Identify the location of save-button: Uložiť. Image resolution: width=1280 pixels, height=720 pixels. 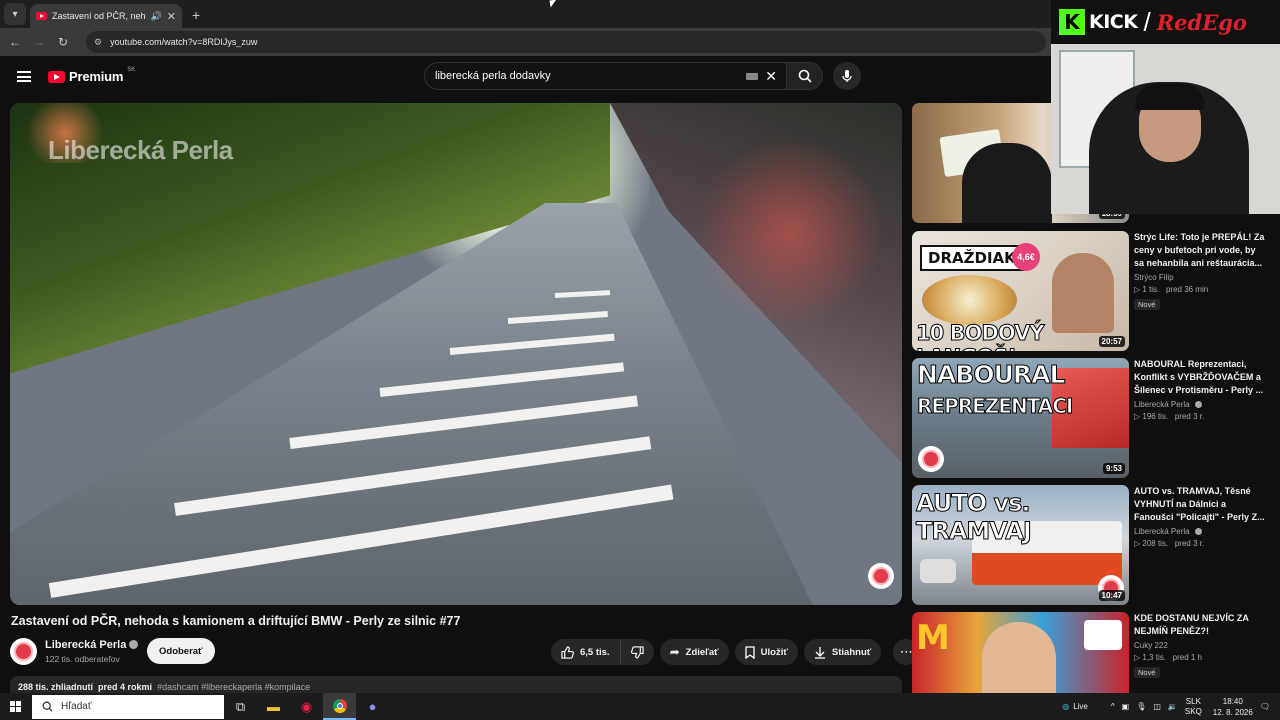
(766, 652).